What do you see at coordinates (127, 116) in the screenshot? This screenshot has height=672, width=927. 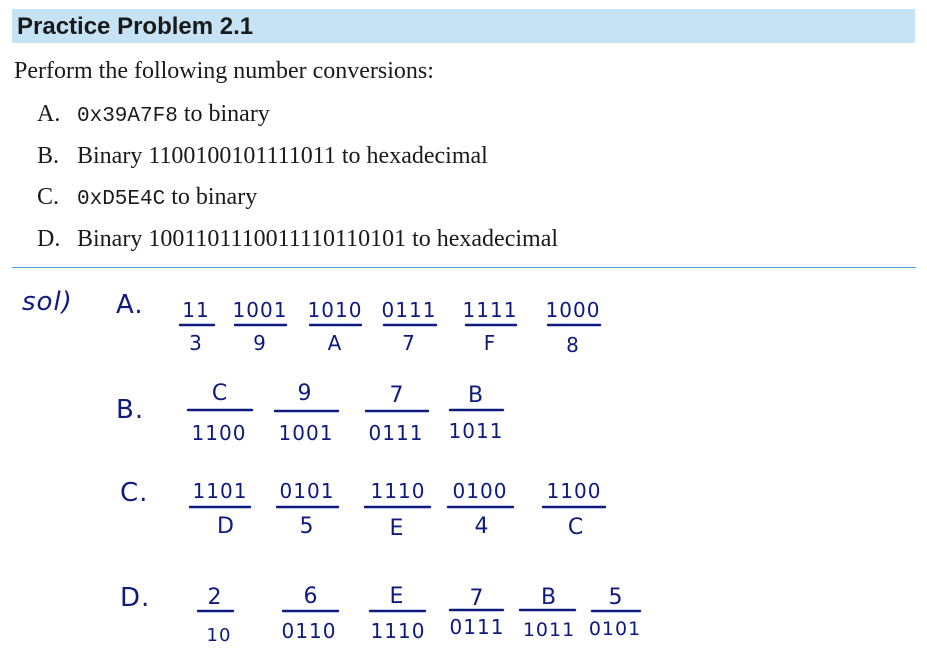 I see `item-code: 0x39A7F8` at bounding box center [127, 116].